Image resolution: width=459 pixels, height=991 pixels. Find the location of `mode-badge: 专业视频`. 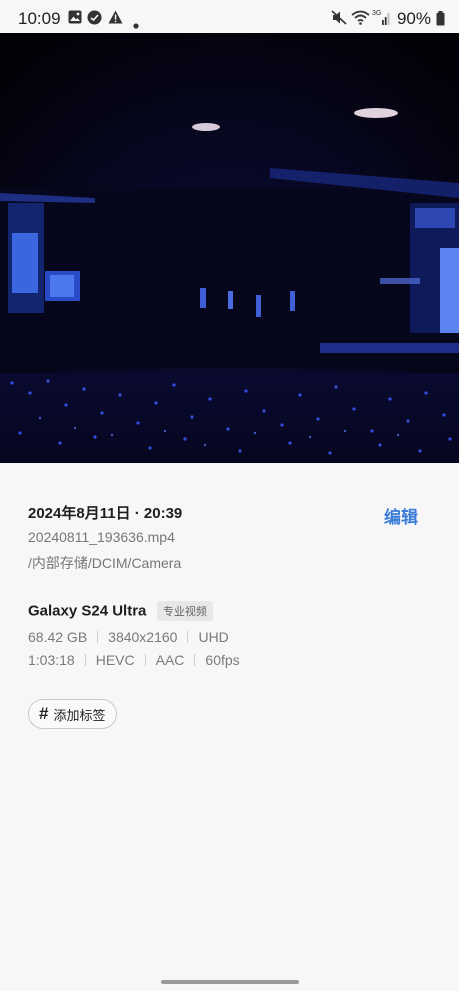

mode-badge: 专业视频 is located at coordinates (184, 611).